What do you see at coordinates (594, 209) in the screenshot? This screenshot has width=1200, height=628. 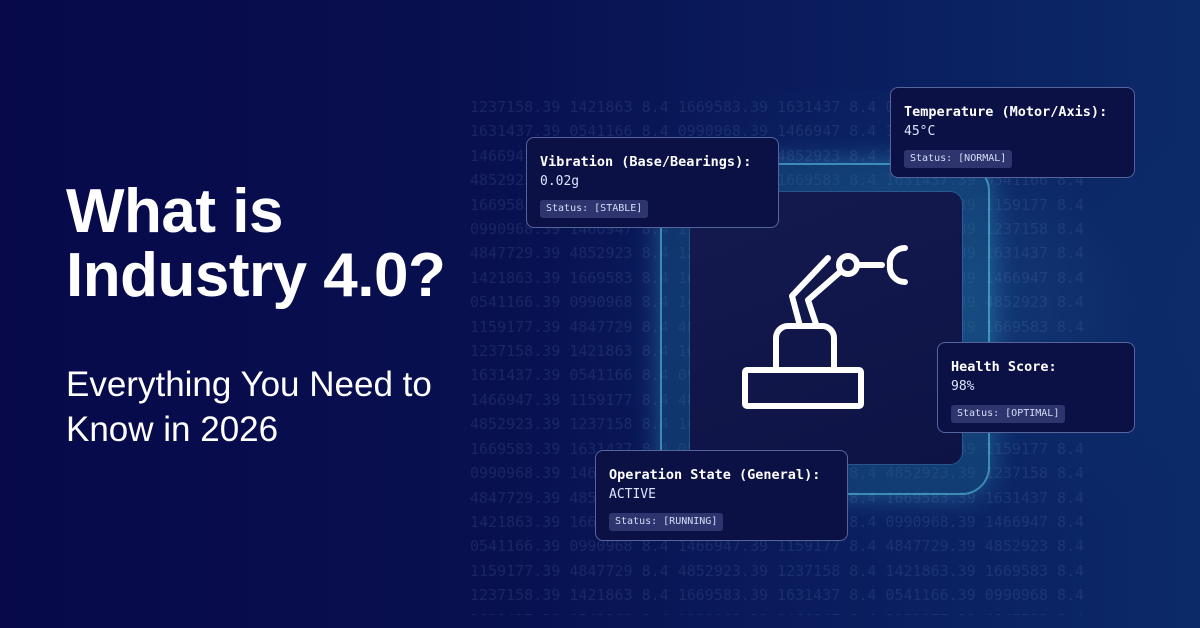 I see `vibration-status-badge: Status: [STABLE]` at bounding box center [594, 209].